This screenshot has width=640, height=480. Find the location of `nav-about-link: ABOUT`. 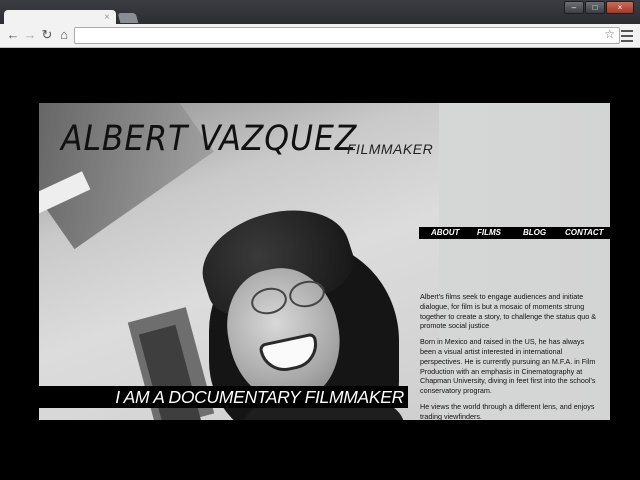

nav-about-link: ABOUT is located at coordinates (445, 233).